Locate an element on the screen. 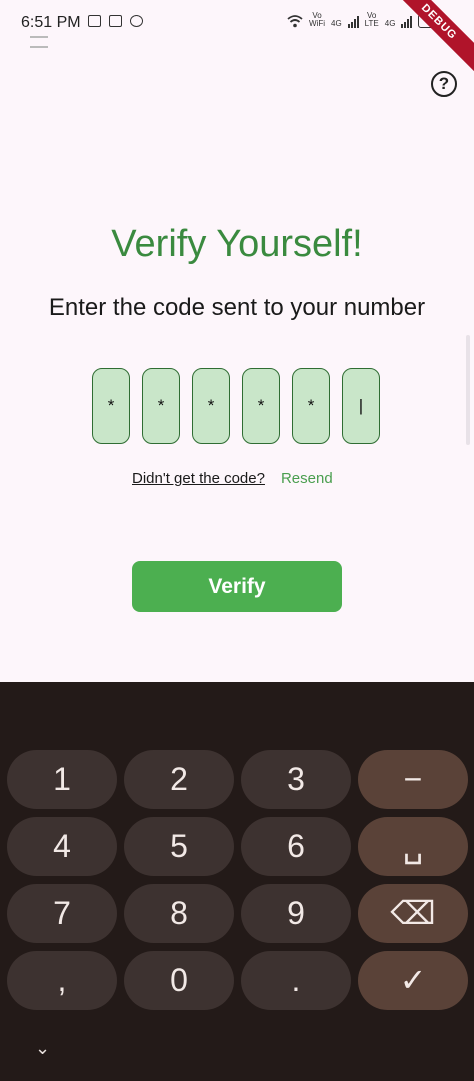 This screenshot has width=474, height=1081. notification-icons is located at coordinates (115, 21).